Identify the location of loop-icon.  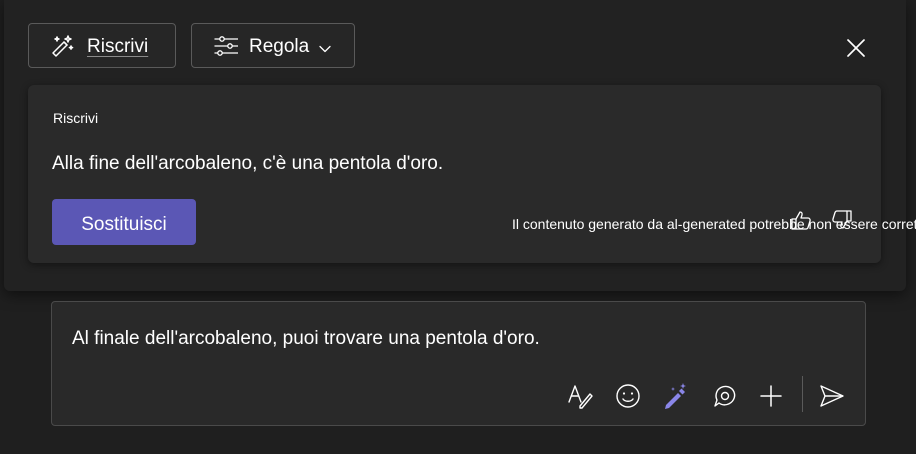
(724, 396).